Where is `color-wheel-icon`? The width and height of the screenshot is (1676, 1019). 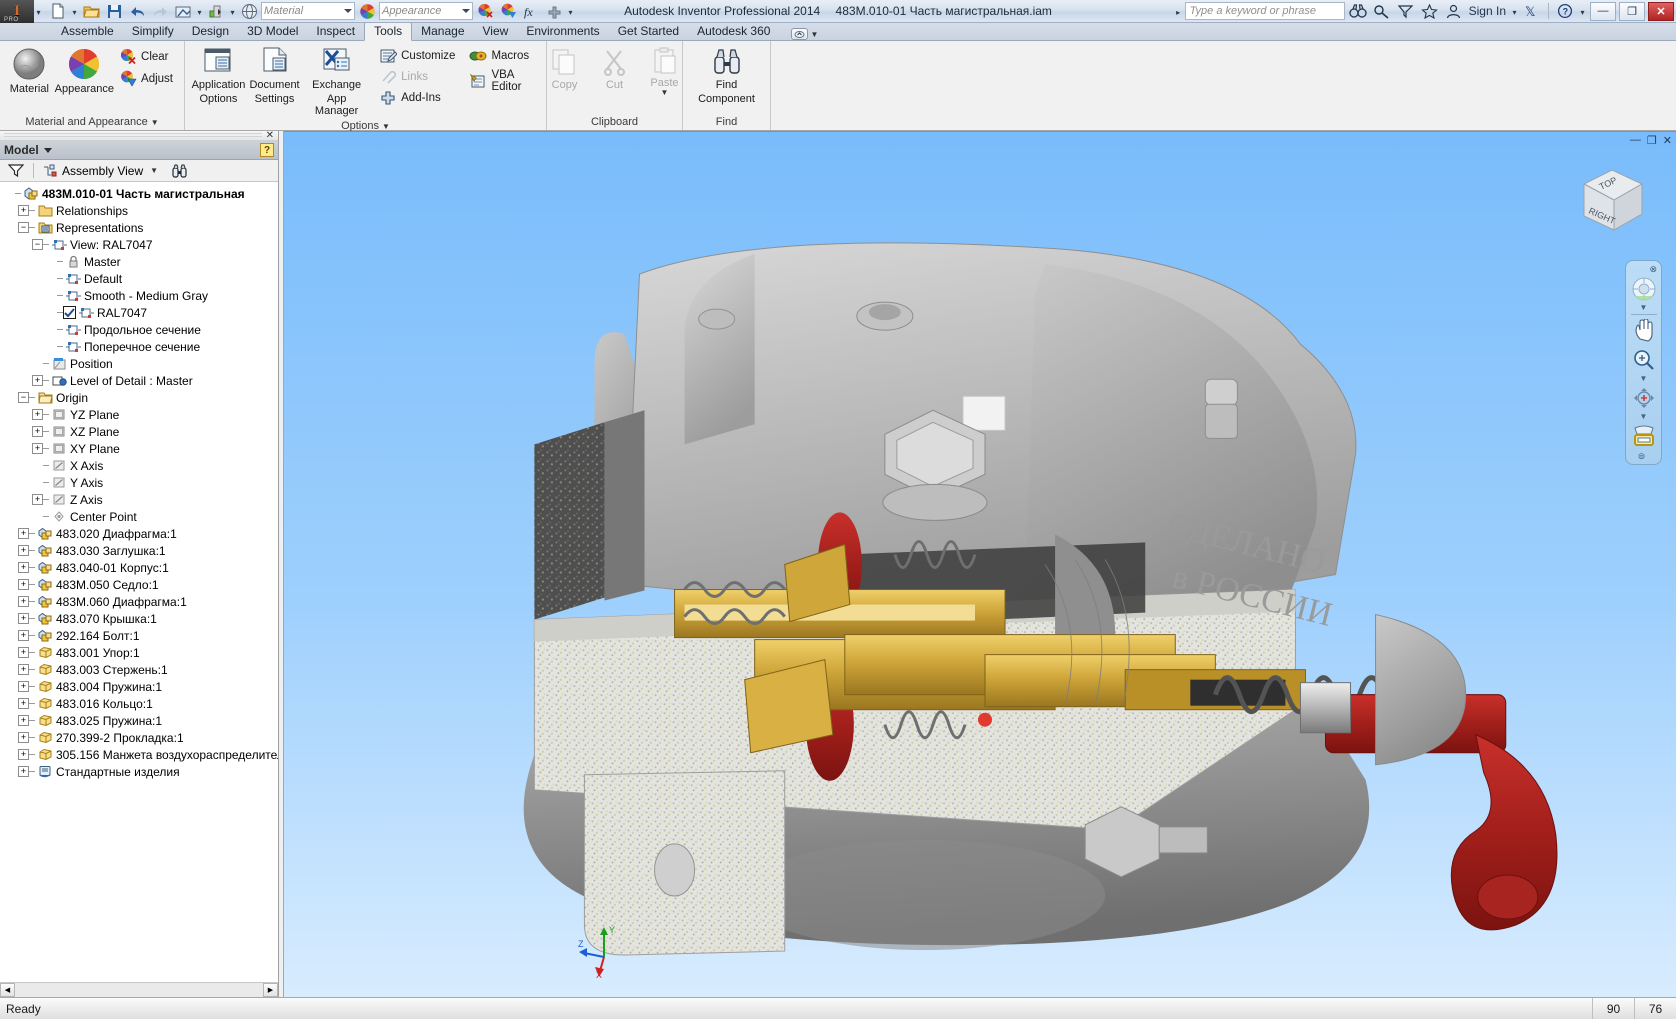 color-wheel-icon is located at coordinates (367, 11).